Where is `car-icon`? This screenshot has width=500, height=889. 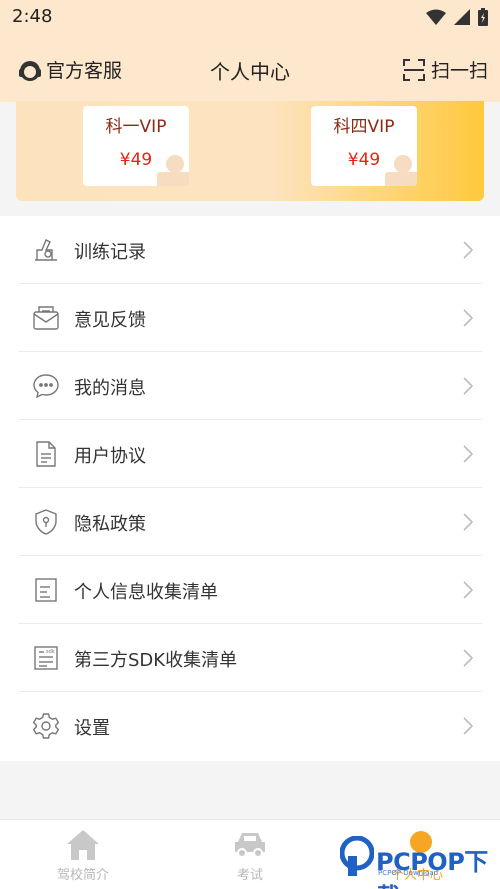 car-icon is located at coordinates (250, 845).